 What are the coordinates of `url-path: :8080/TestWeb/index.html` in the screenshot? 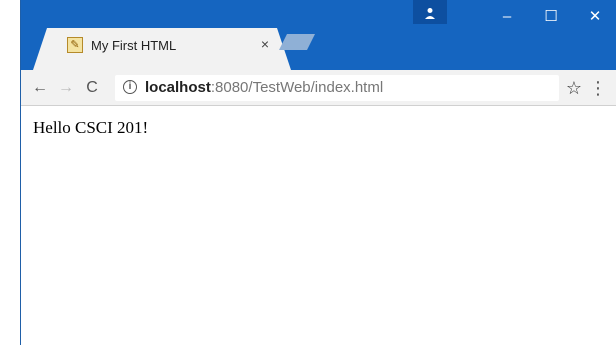 It's located at (297, 87).